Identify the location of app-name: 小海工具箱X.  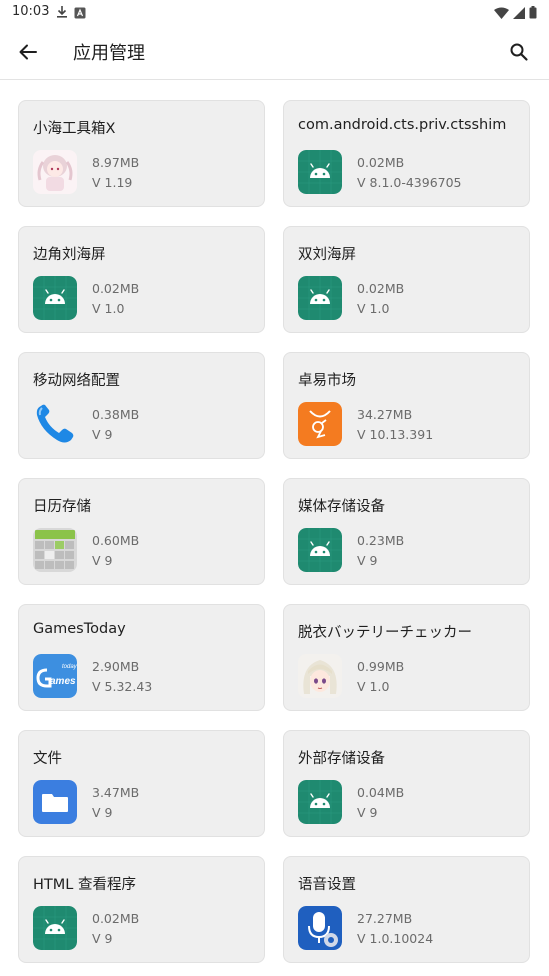
(74, 129).